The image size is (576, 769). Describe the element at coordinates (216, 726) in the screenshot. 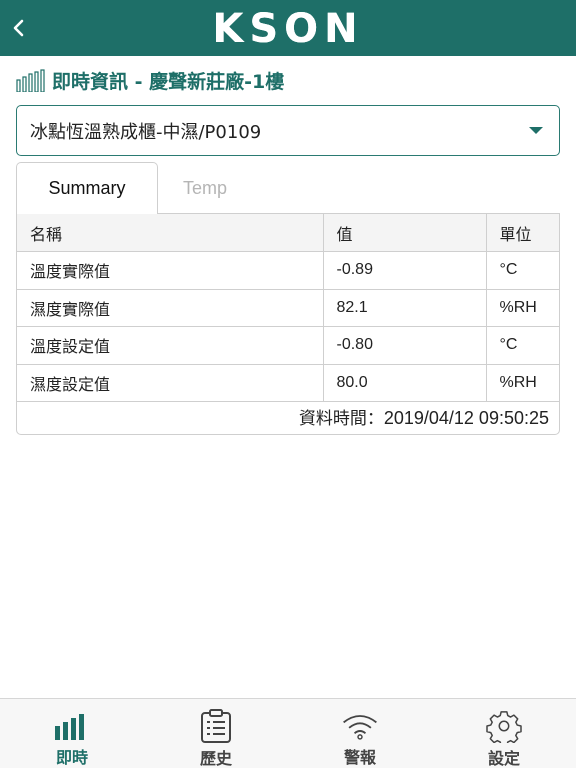

I see `clipboard-icon` at that location.